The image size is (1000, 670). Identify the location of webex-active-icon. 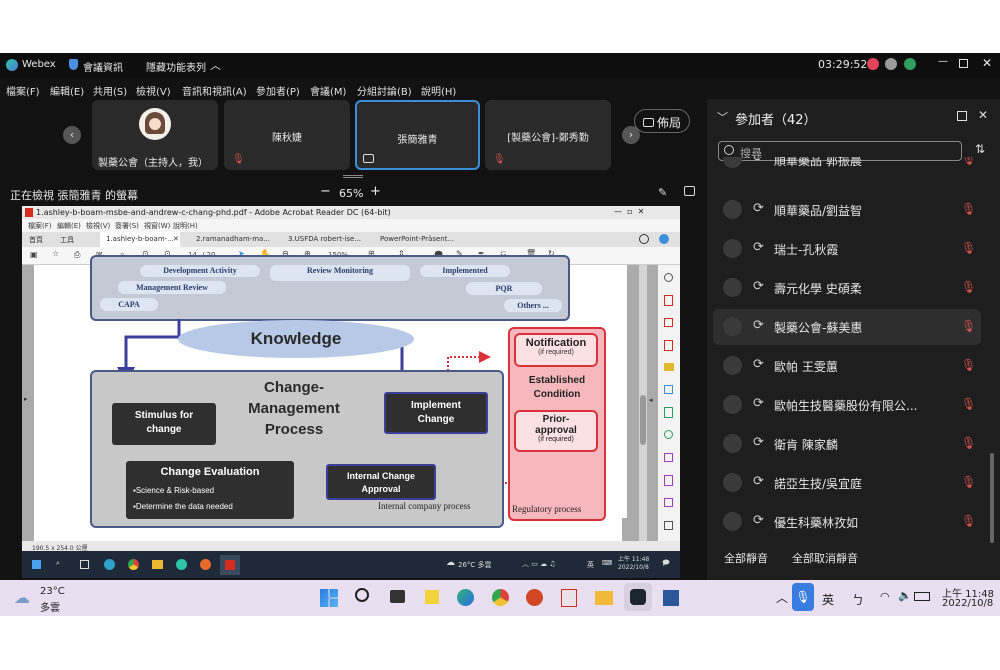
(638, 597).